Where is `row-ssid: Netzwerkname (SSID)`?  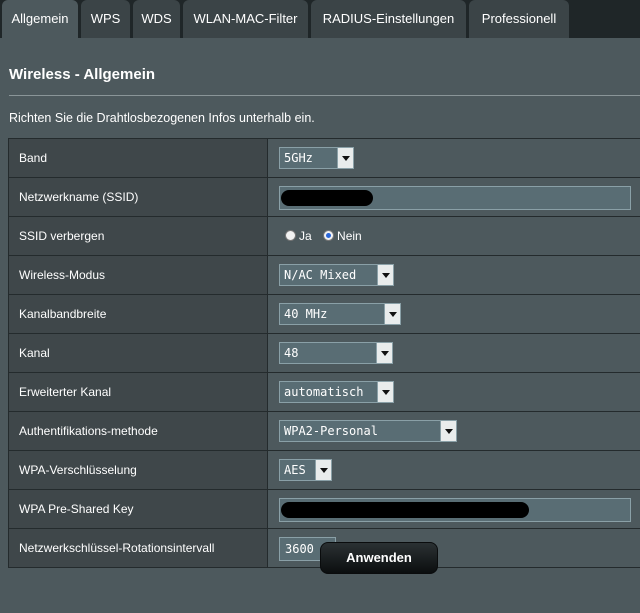 row-ssid: Netzwerkname (SSID) is located at coordinates (324, 197).